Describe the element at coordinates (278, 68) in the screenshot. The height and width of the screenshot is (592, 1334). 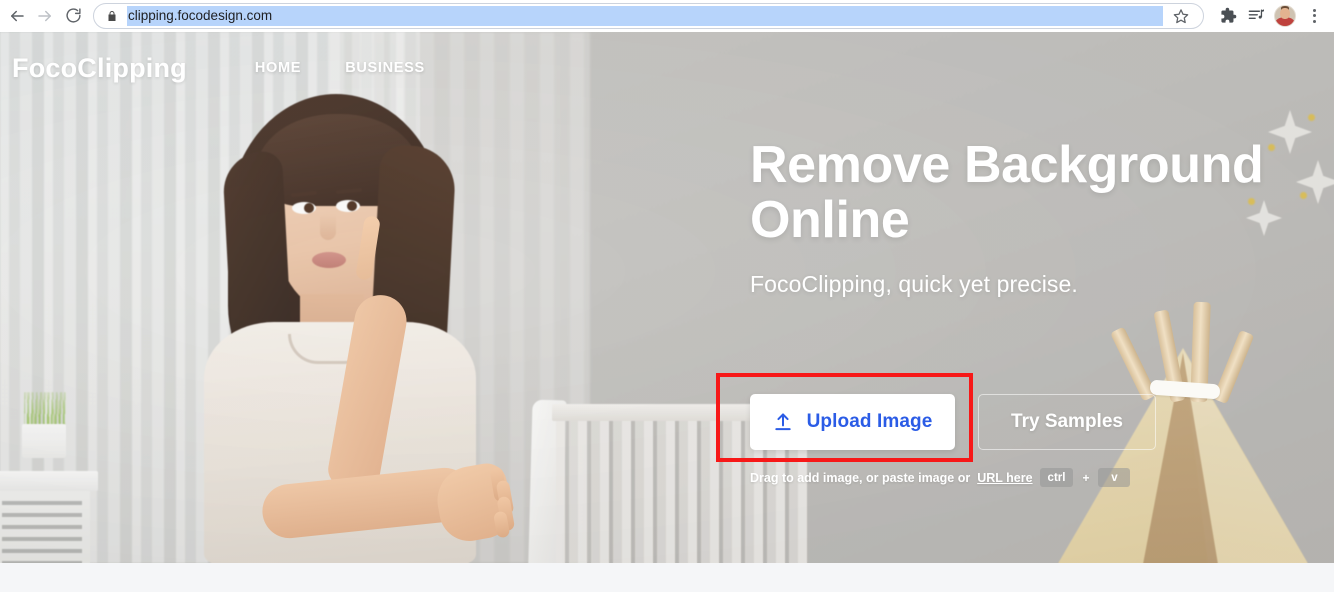
I see `nav-item-home: HOME` at that location.